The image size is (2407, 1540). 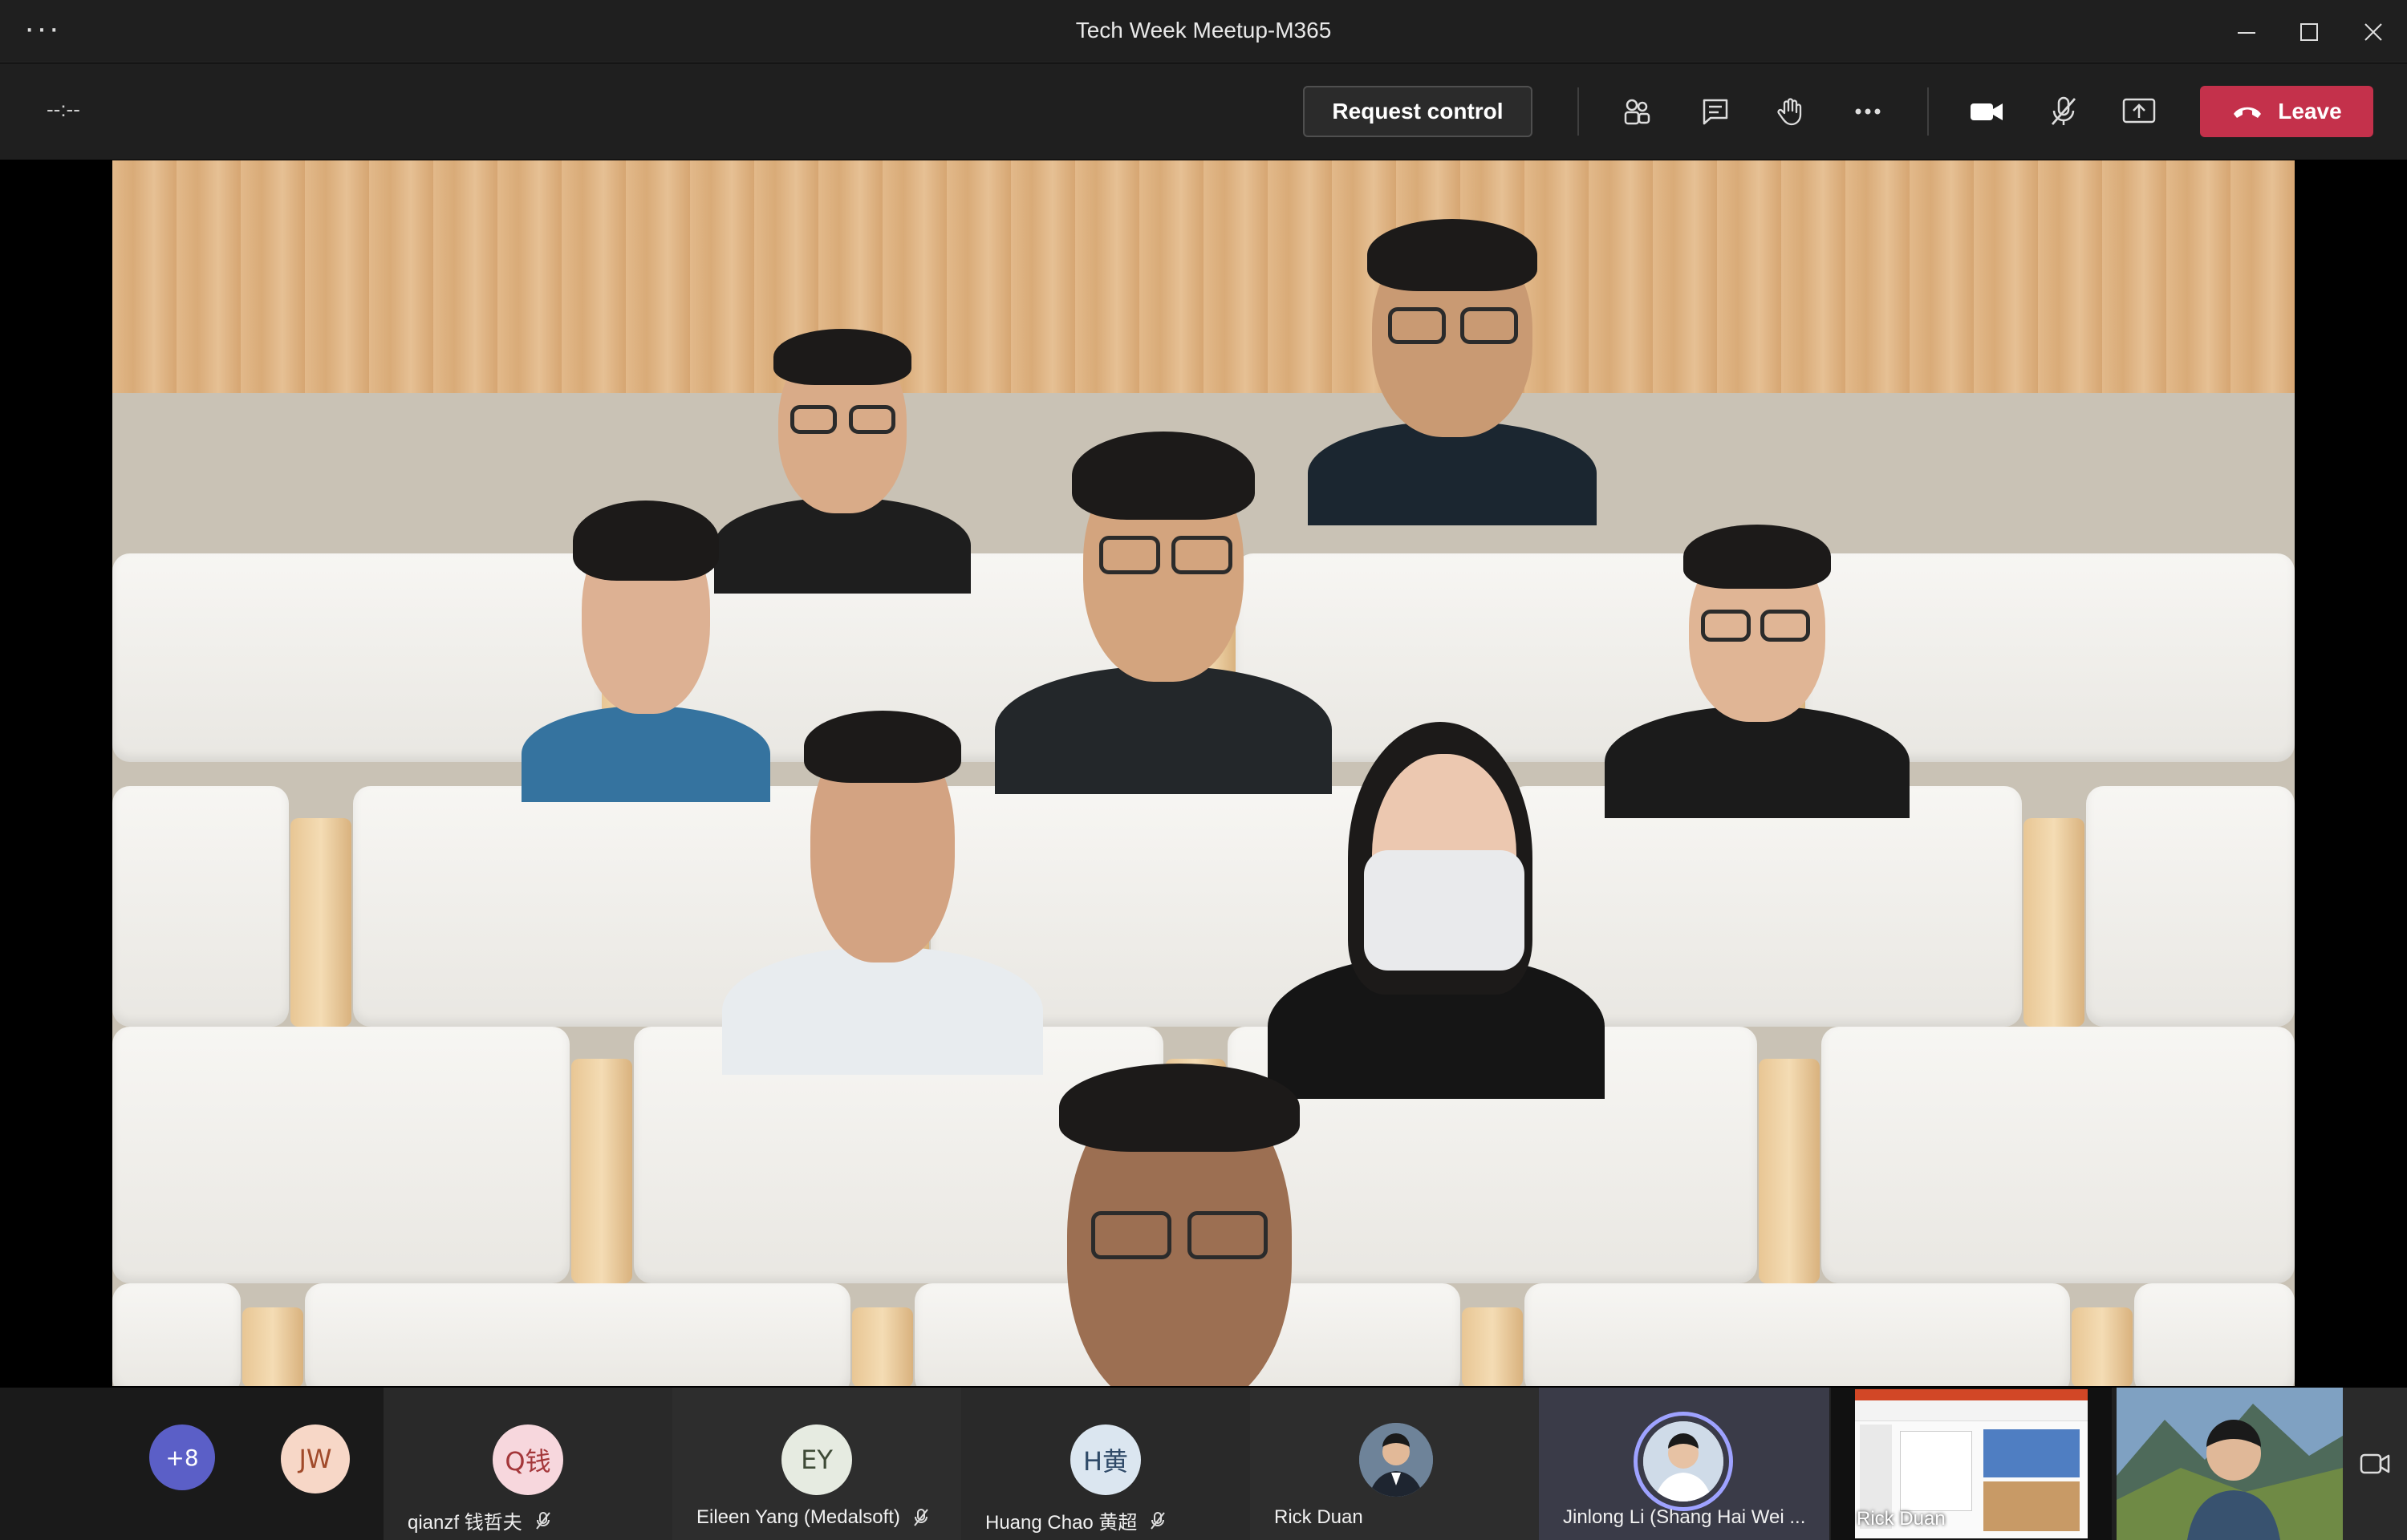 I want to click on participant-name: Eileen Yang (Medalsoft), so click(x=813, y=1517).